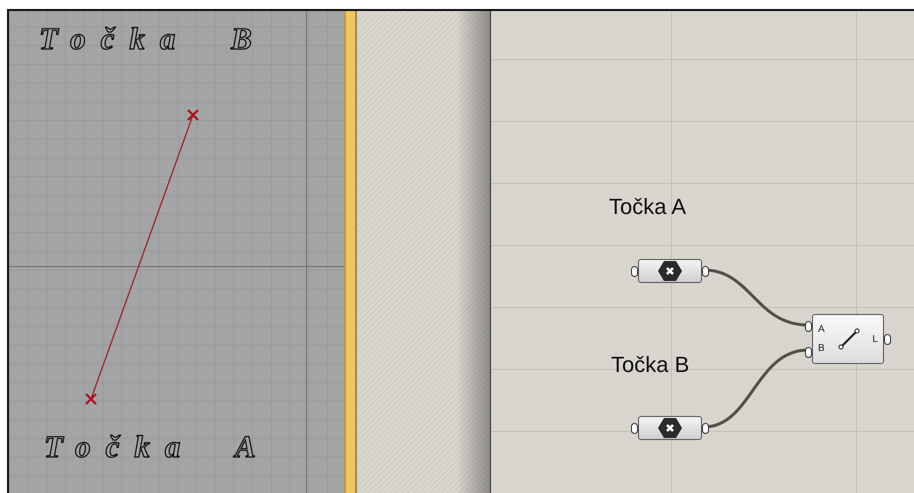 Image resolution: width=914 pixels, height=493 pixels. I want to click on viewport-text: Točka A, so click(157, 446).